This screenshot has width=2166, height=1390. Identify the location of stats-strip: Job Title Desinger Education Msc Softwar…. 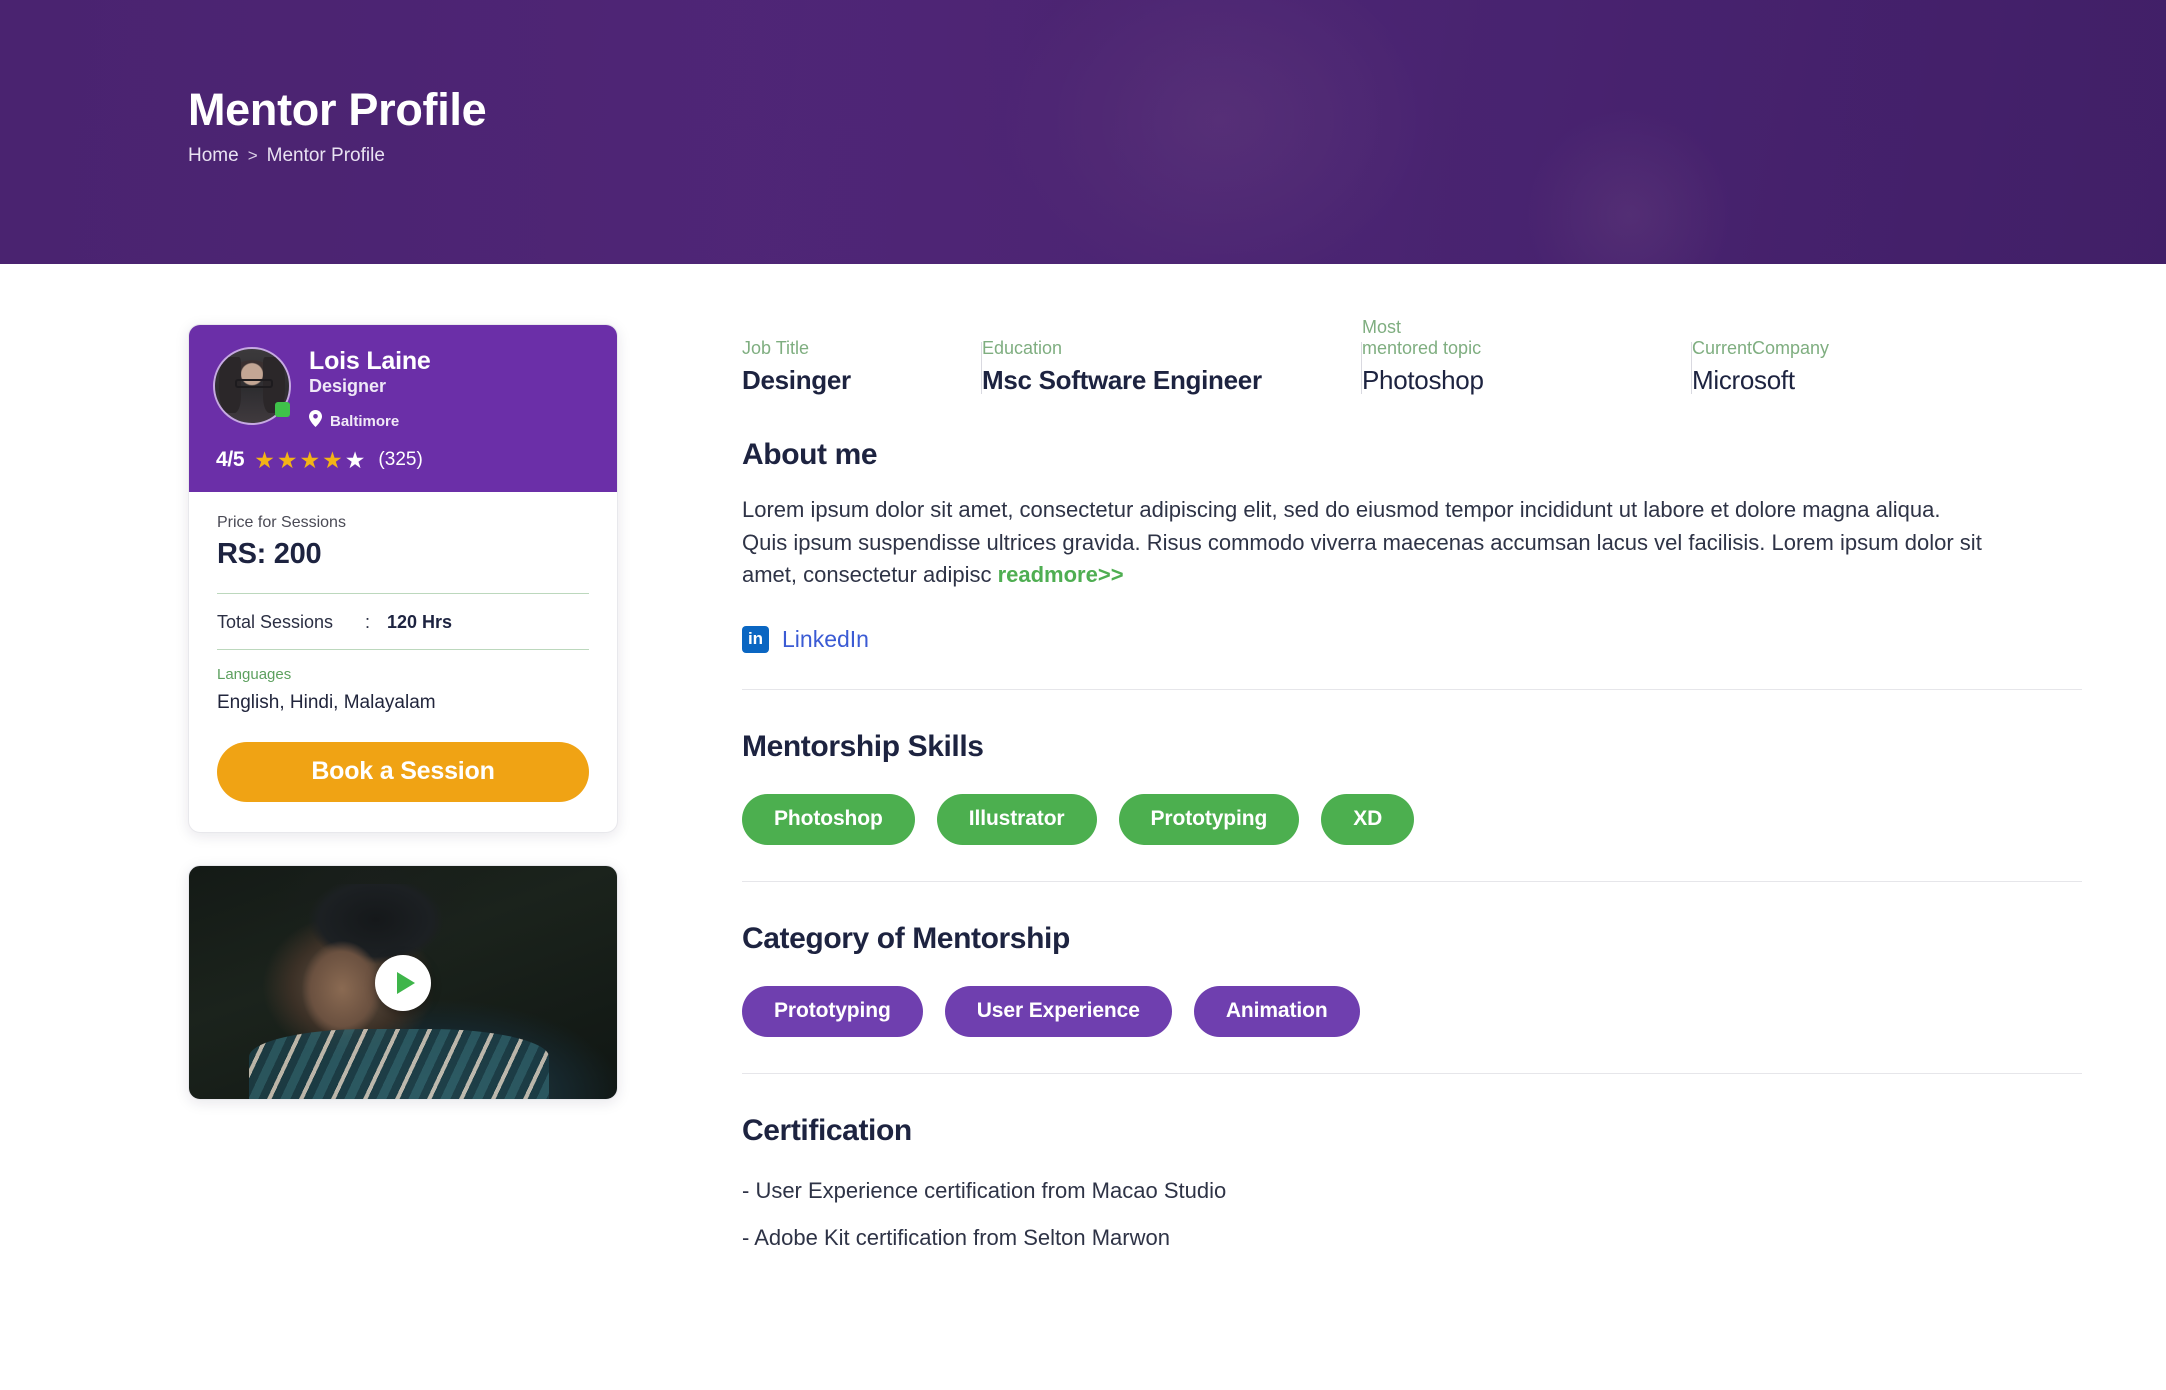
(1422, 356).